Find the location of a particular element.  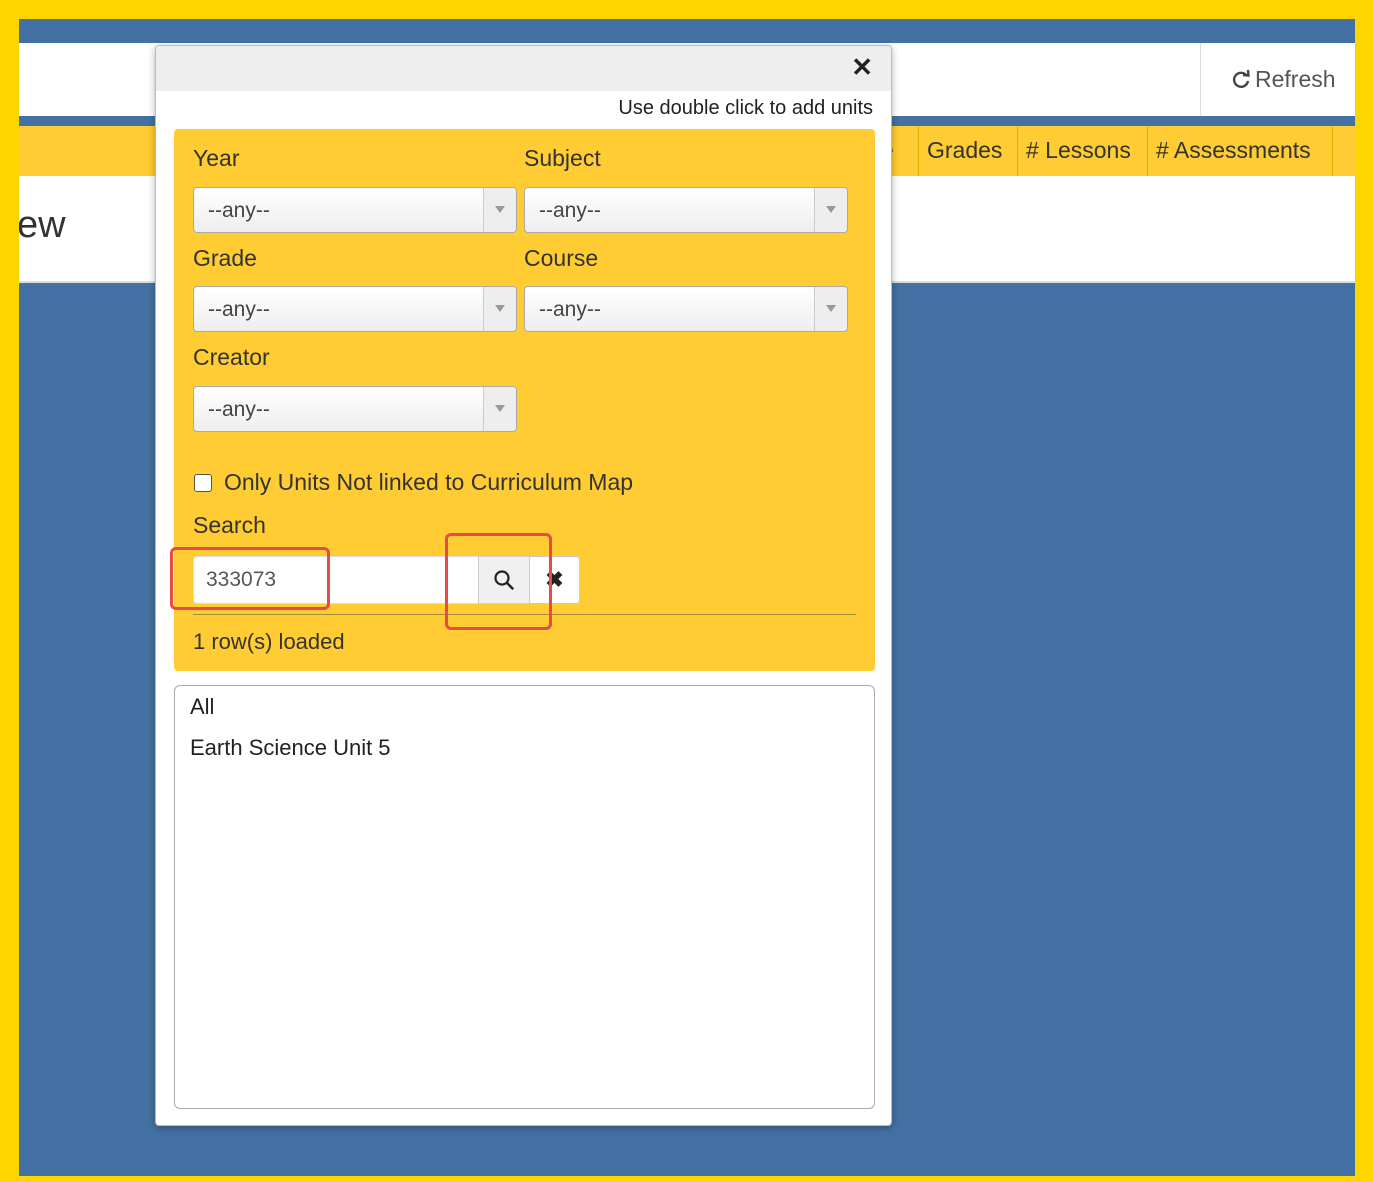

search-label: Search is located at coordinates (229, 525).